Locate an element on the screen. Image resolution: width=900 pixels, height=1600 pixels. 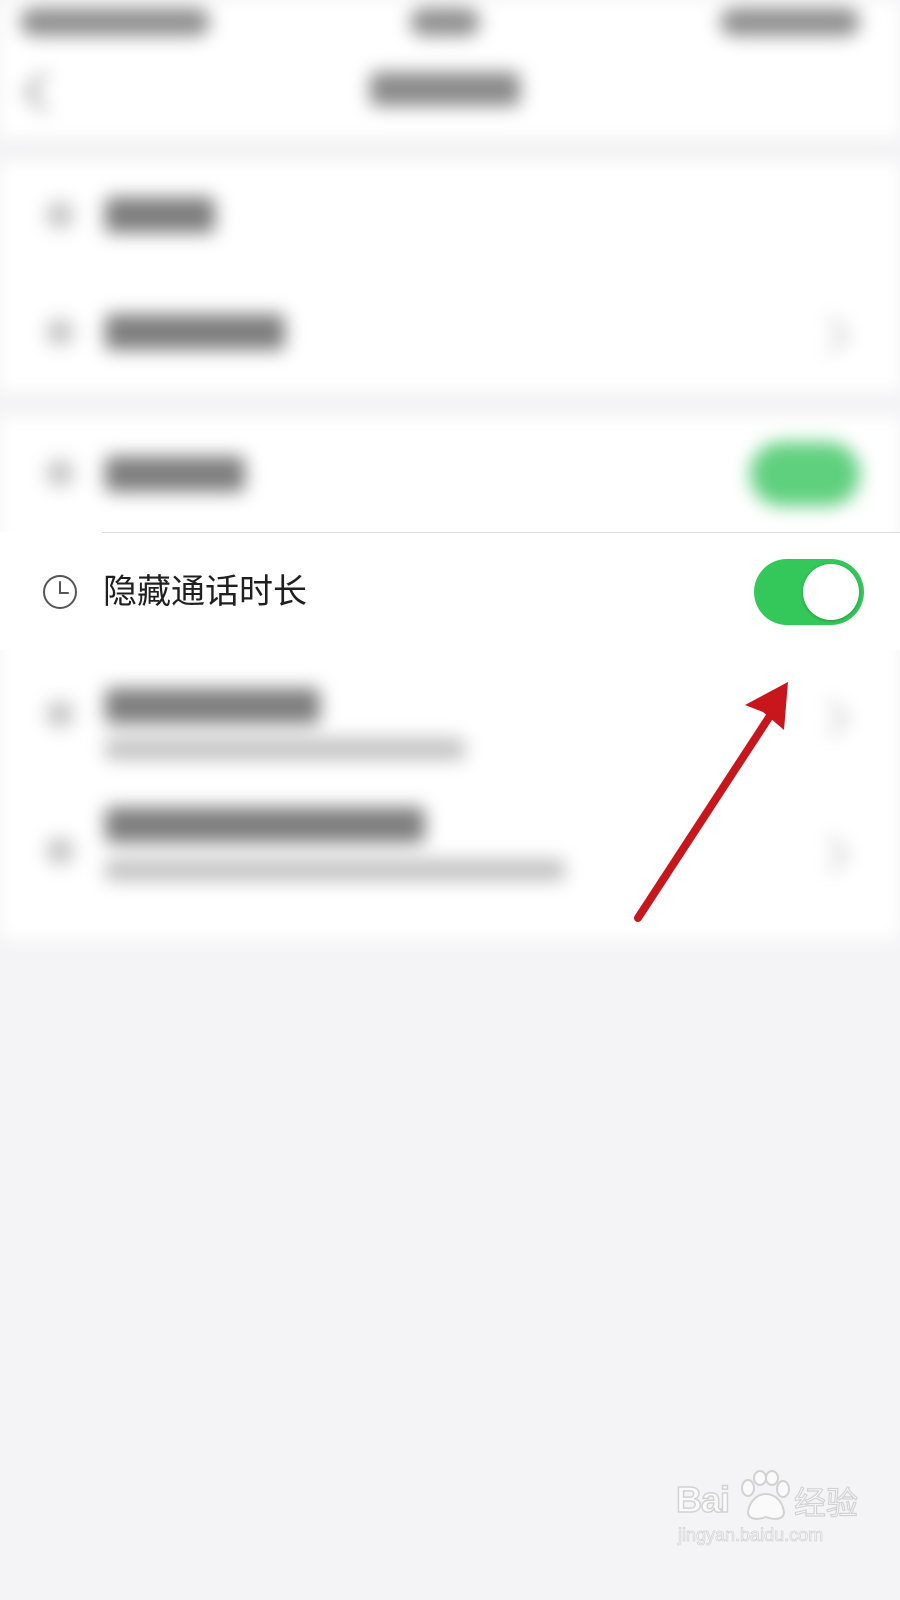
row-toggle is located at coordinates (805, 474).